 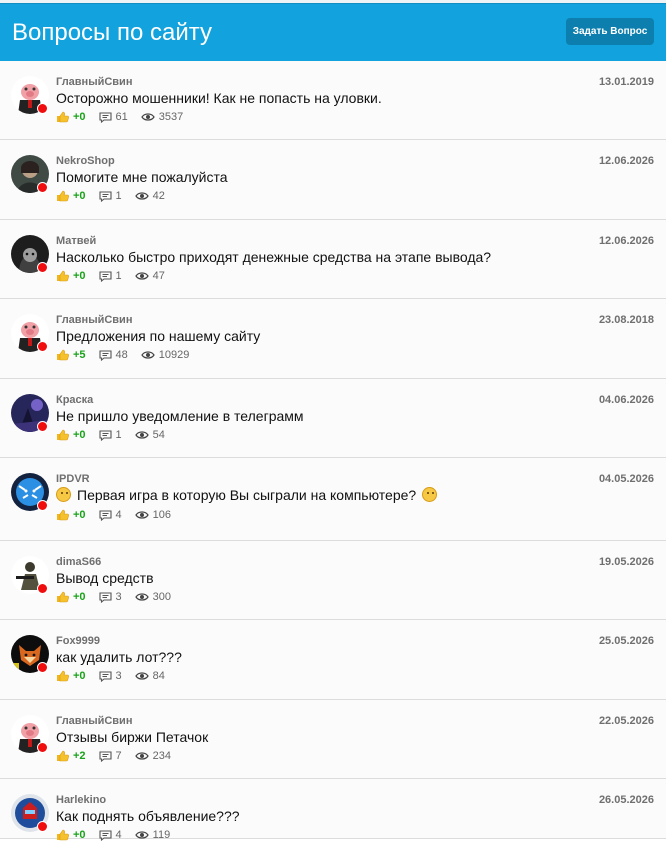 What do you see at coordinates (149, 276) in the screenshot?
I see `views-stat: 47` at bounding box center [149, 276].